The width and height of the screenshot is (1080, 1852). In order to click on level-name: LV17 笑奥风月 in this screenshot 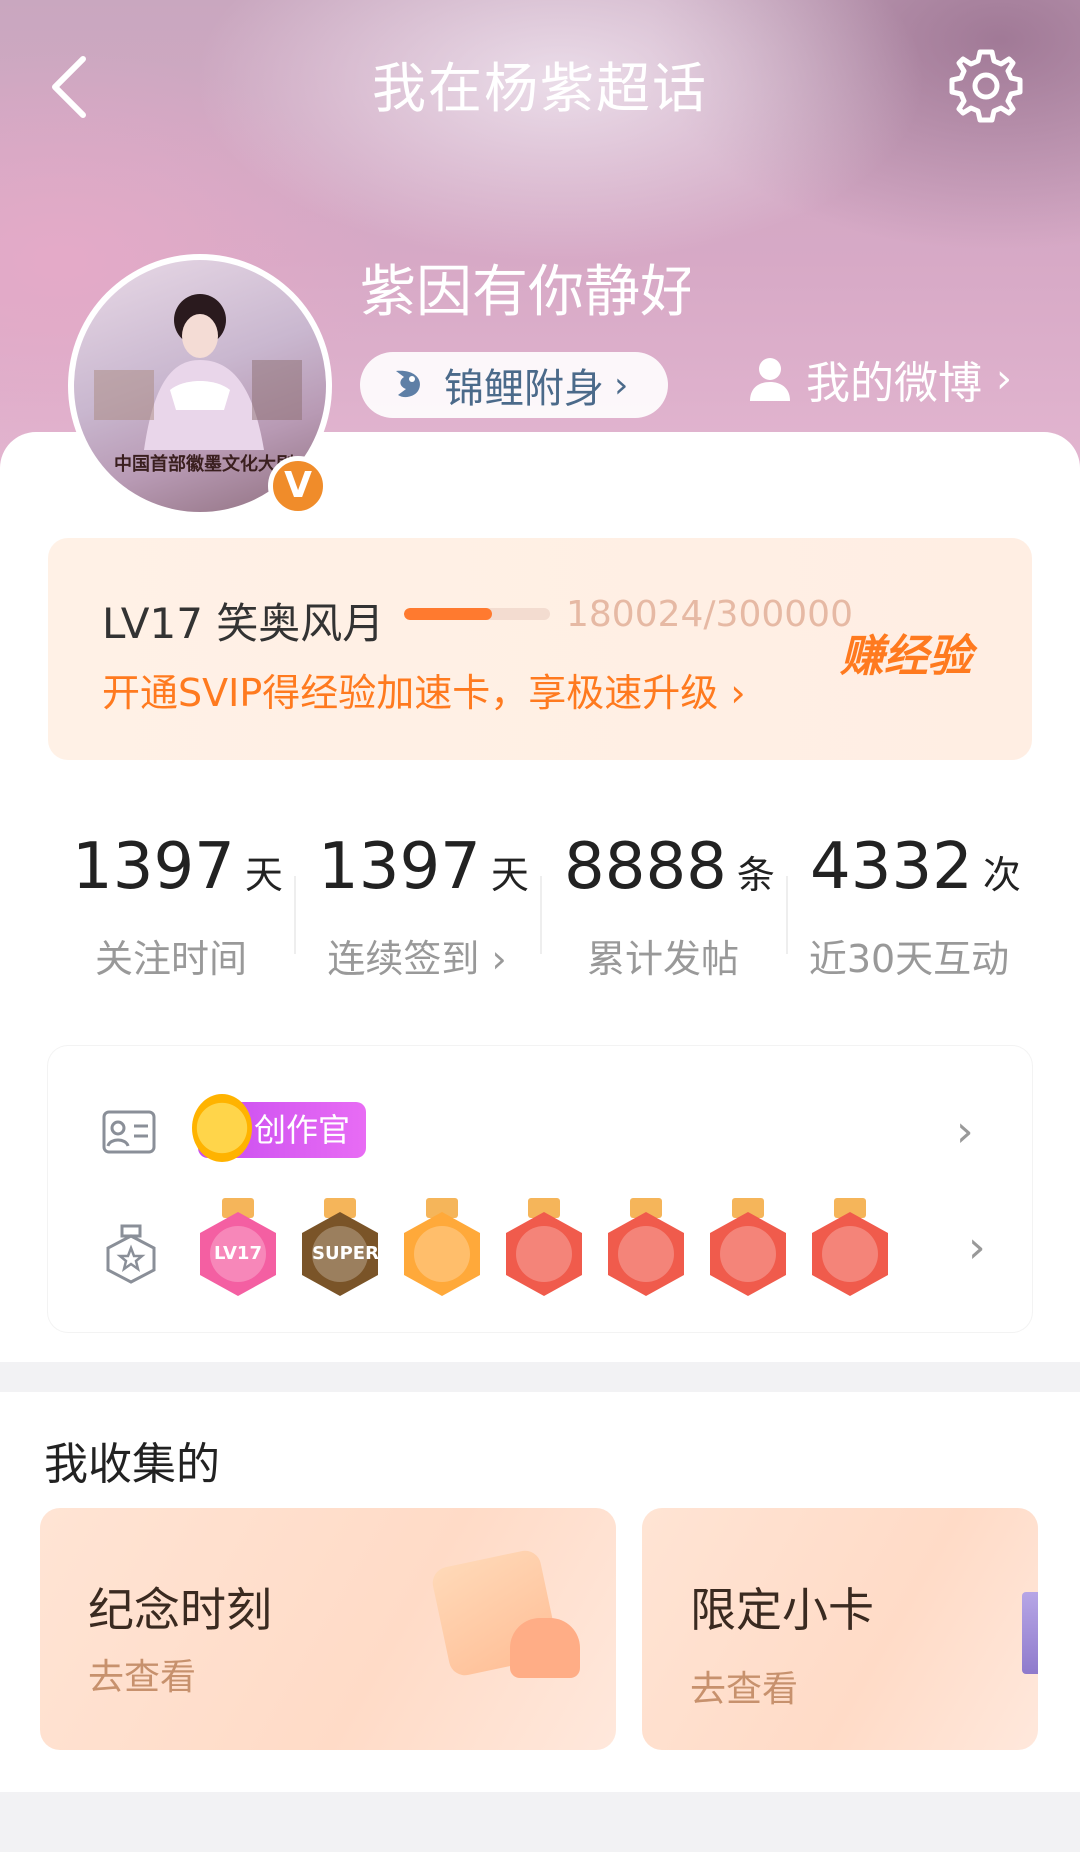, I will do `click(243, 623)`.